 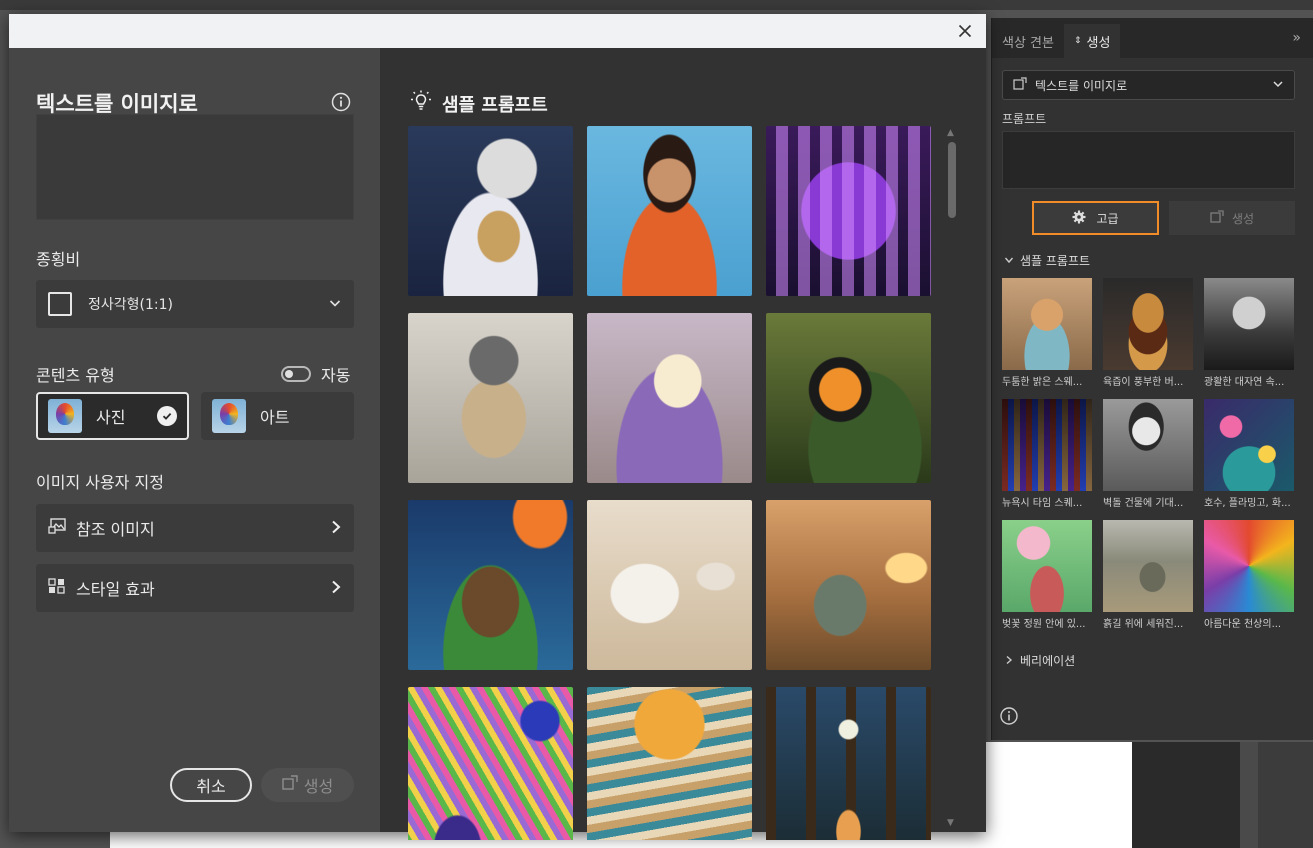 I want to click on auto-label: 자동, so click(x=336, y=375).